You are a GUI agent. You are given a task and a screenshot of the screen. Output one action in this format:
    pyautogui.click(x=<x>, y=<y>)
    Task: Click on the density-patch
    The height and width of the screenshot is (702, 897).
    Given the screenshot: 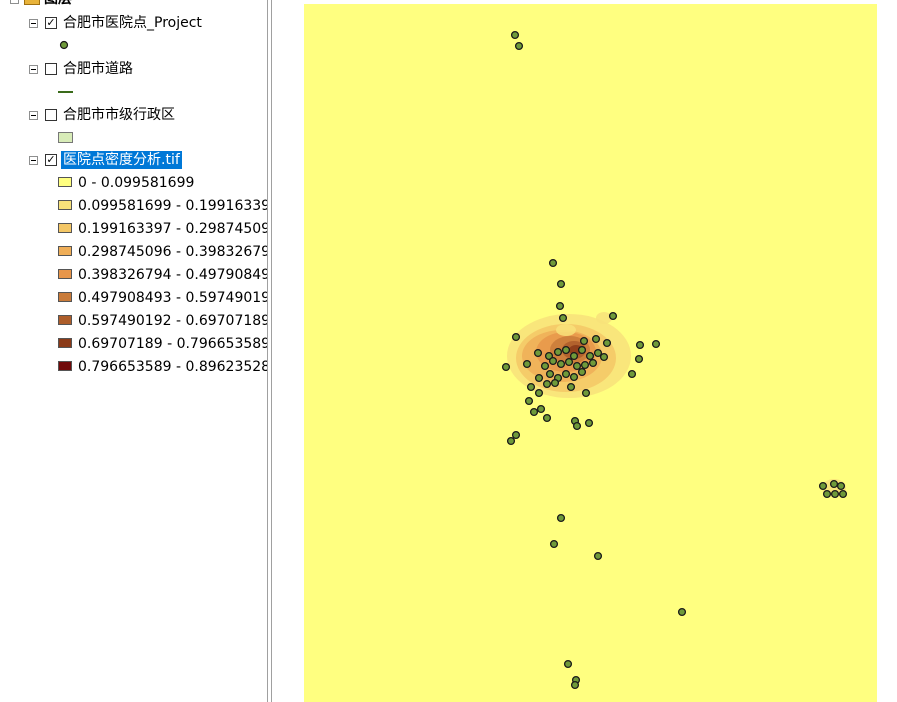 What is the action you would take?
    pyautogui.click(x=566, y=330)
    